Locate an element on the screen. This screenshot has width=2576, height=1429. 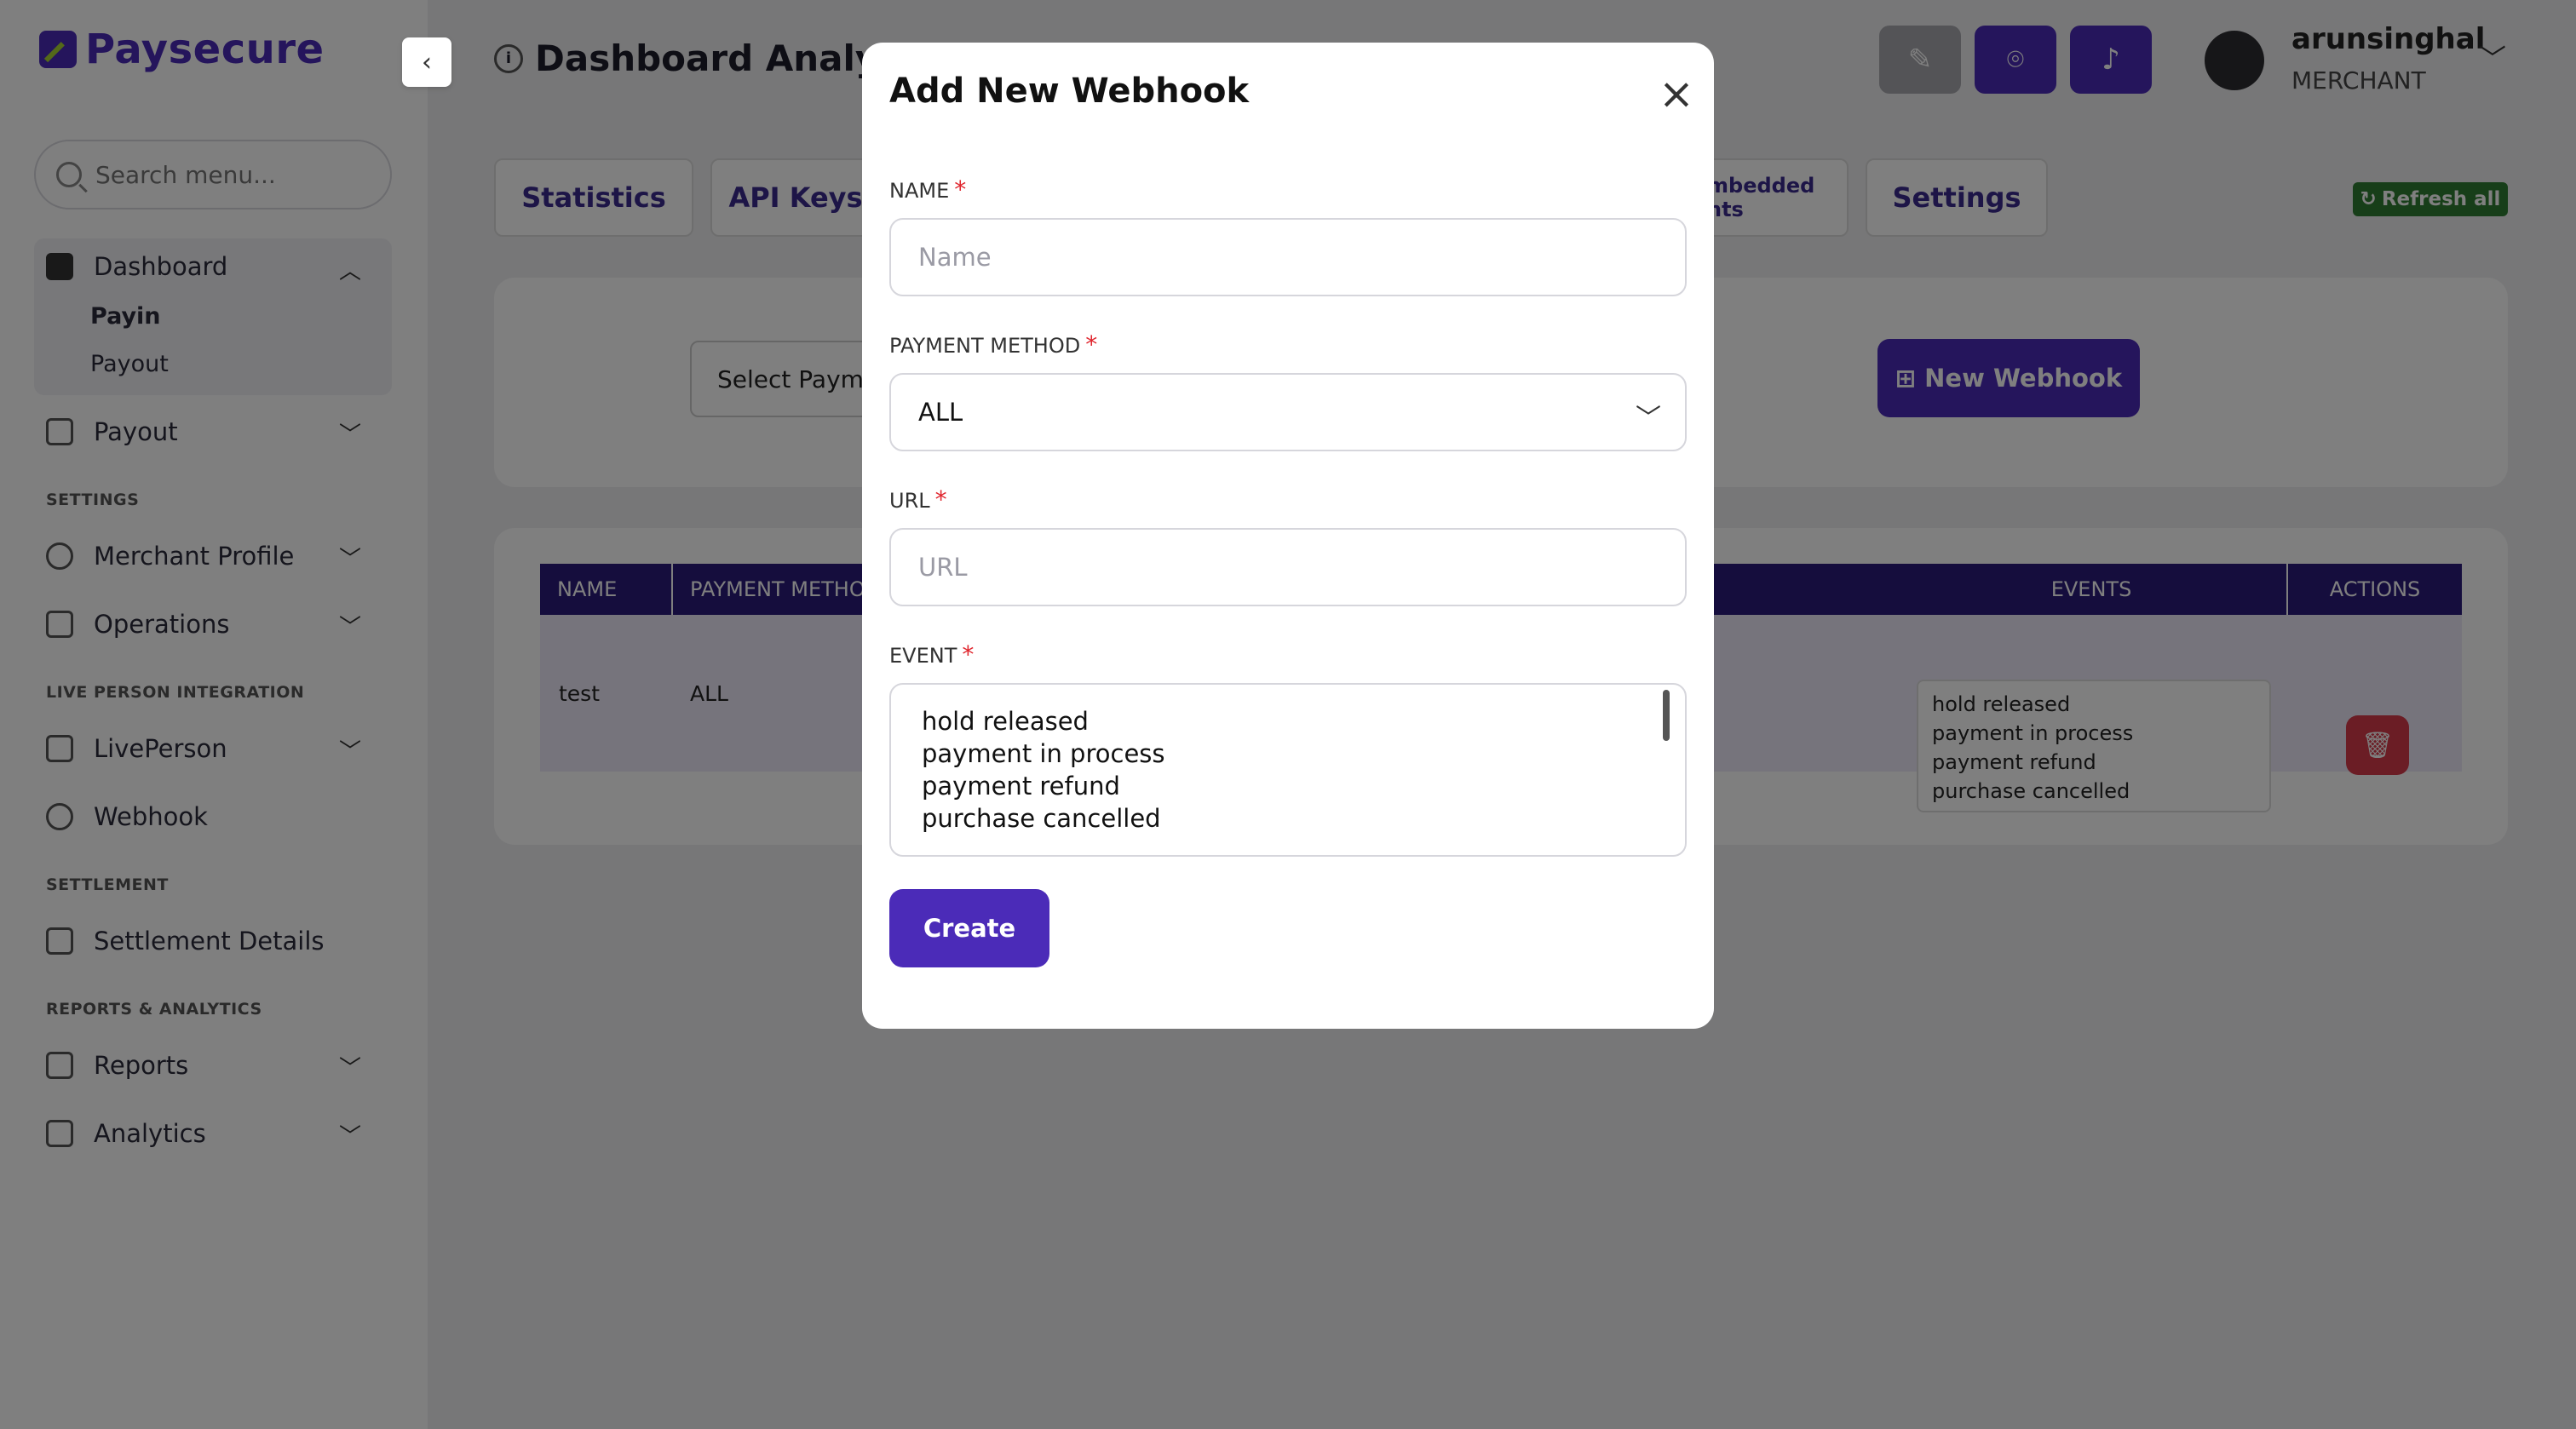
payment-method-label: PAYMENT METHOD * is located at coordinates (993, 344).